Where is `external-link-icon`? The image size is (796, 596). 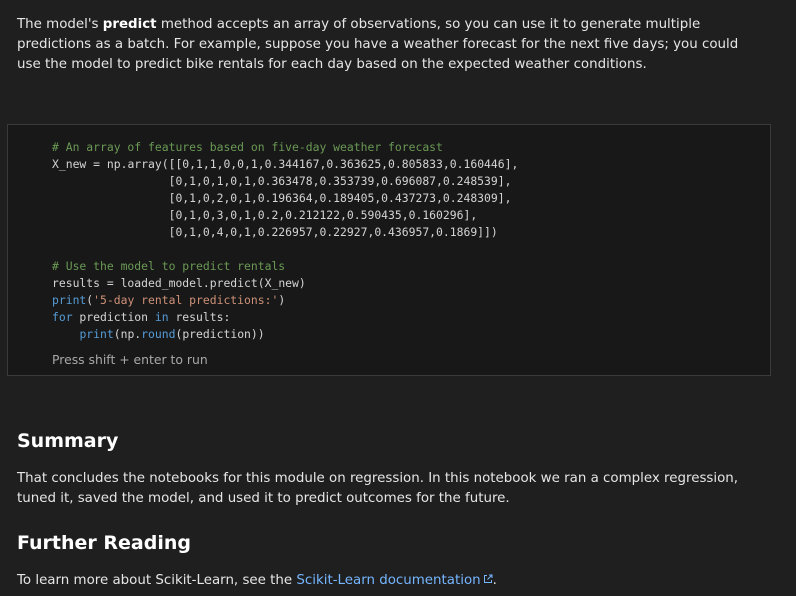
external-link-icon is located at coordinates (488, 579).